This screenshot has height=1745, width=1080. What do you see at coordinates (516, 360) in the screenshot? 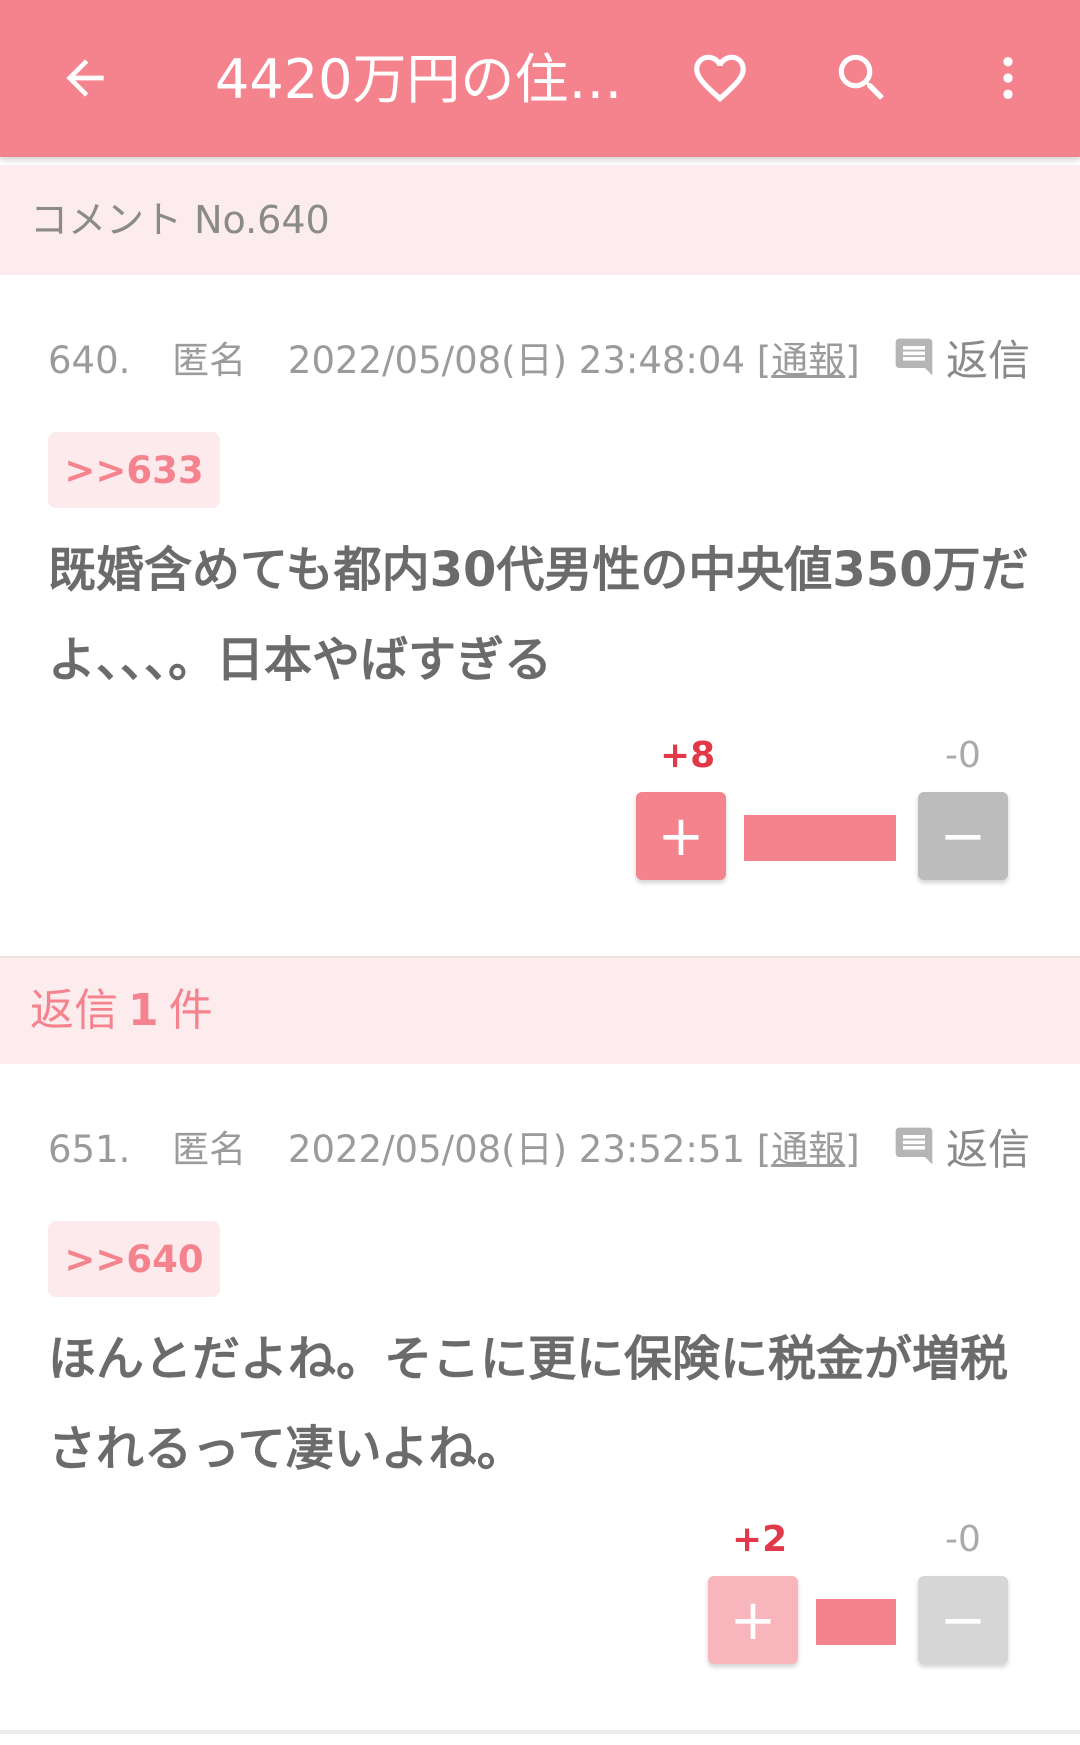
I see `comment-datetime: 2022/05/08(日) 23:48:04` at bounding box center [516, 360].